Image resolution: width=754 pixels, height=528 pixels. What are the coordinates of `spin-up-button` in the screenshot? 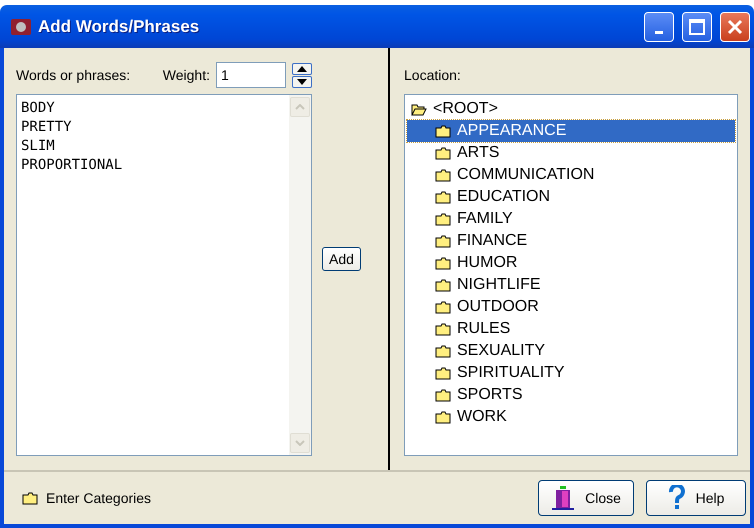 It's located at (302, 68).